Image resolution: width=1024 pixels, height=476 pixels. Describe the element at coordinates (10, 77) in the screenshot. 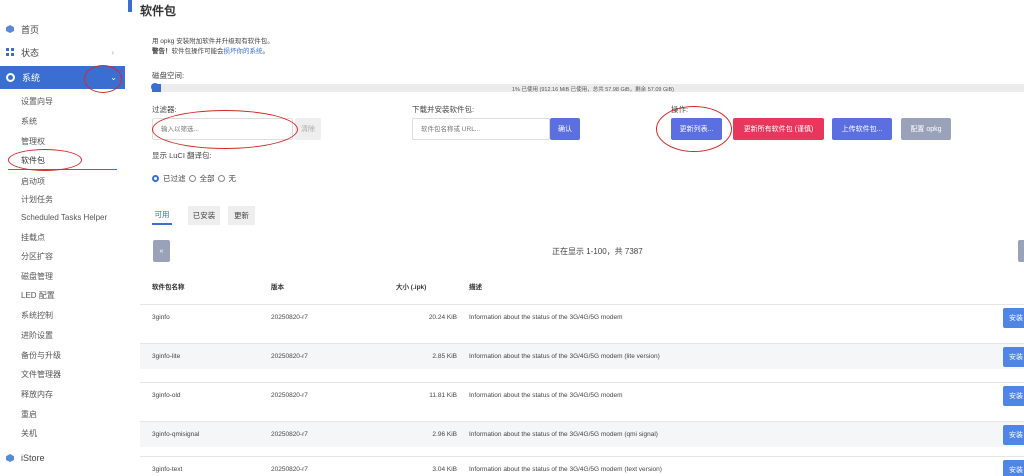

I see `gear-icon` at that location.